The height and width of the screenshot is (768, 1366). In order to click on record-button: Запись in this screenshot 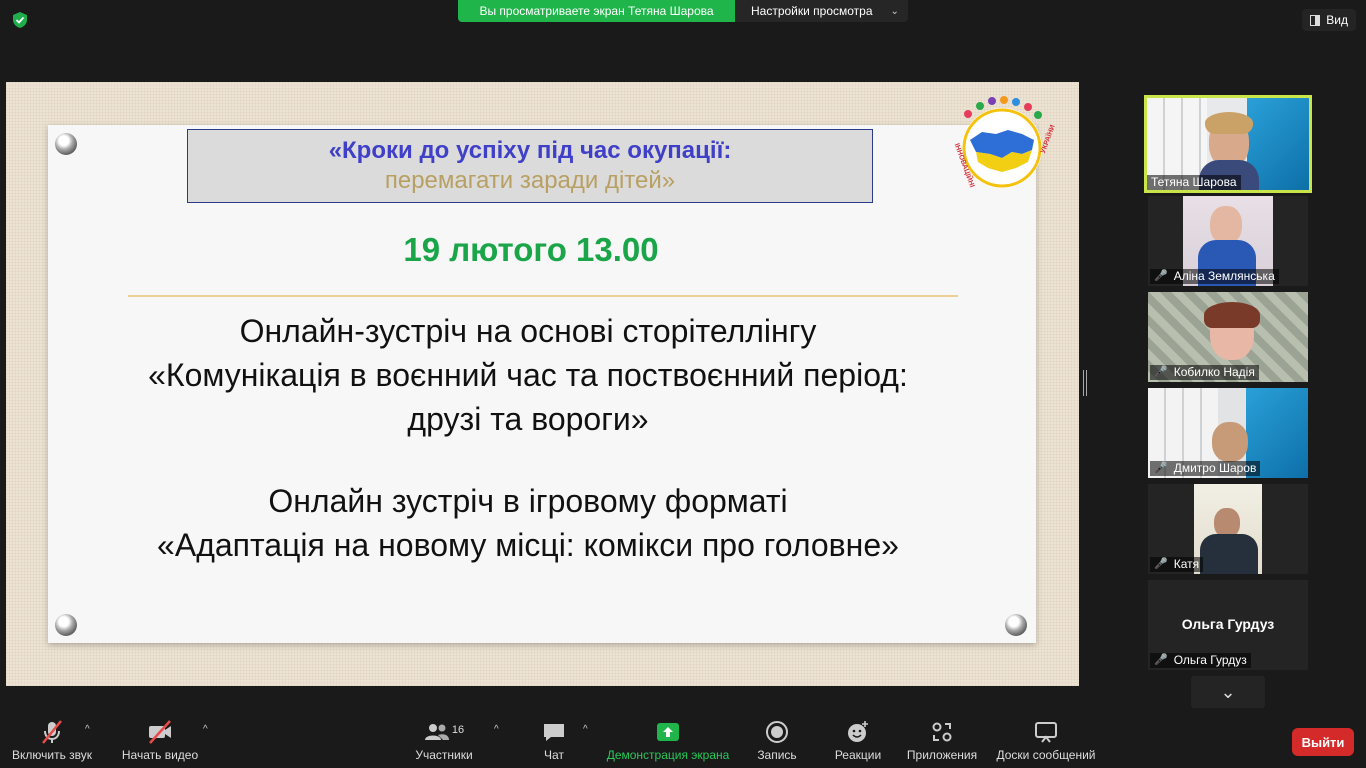, I will do `click(777, 740)`.